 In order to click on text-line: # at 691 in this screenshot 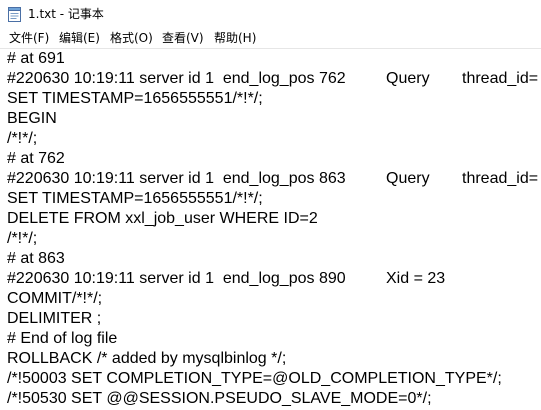, I will do `click(36, 58)`.